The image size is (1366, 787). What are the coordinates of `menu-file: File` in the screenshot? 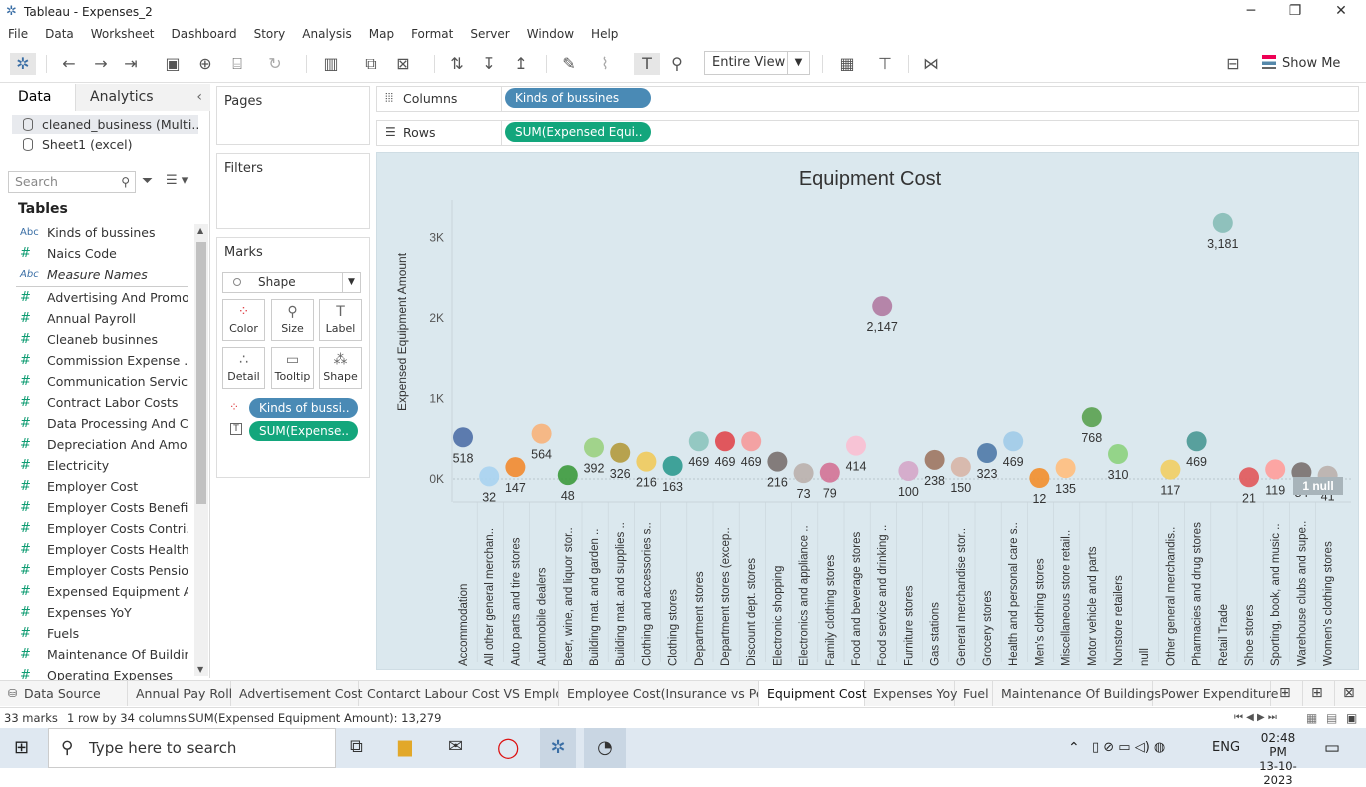 It's located at (18, 34).